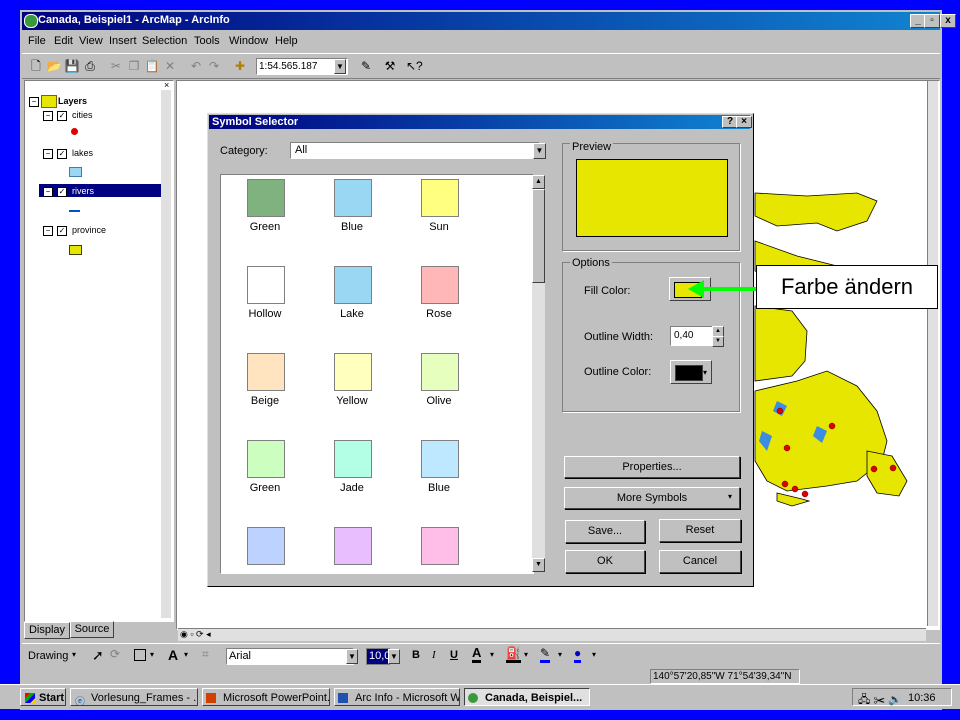 This screenshot has width=960, height=720. What do you see at coordinates (62, 231) in the screenshot?
I see `province-visibility-checkbox: ✓` at bounding box center [62, 231].